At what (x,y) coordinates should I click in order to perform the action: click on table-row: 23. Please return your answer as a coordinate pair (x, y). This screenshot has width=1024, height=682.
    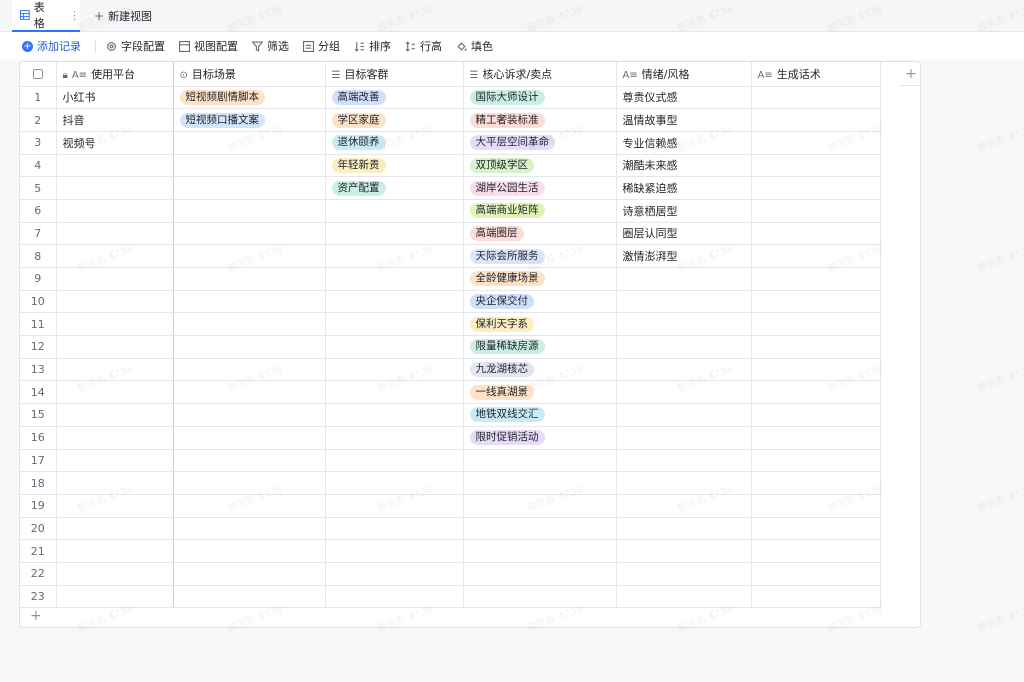
    Looking at the image, I should click on (450, 597).